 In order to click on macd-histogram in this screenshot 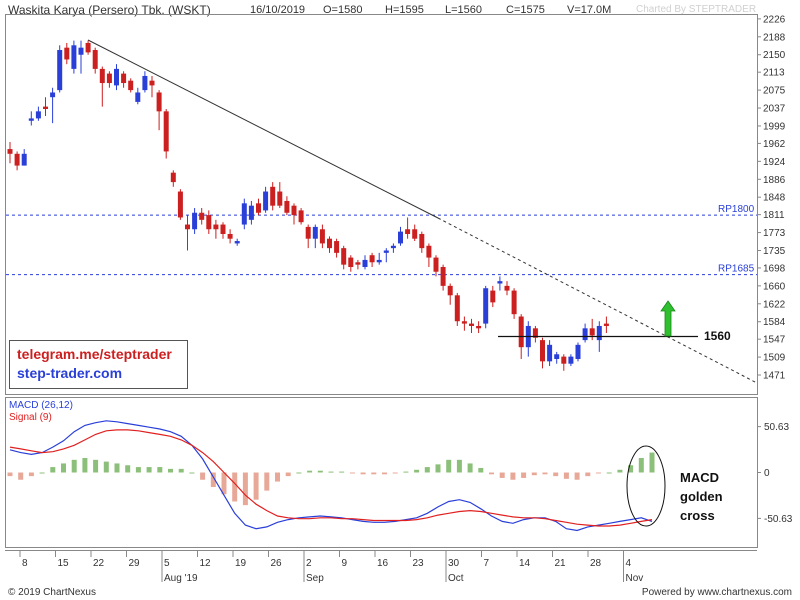, I will do `click(331, 479)`.